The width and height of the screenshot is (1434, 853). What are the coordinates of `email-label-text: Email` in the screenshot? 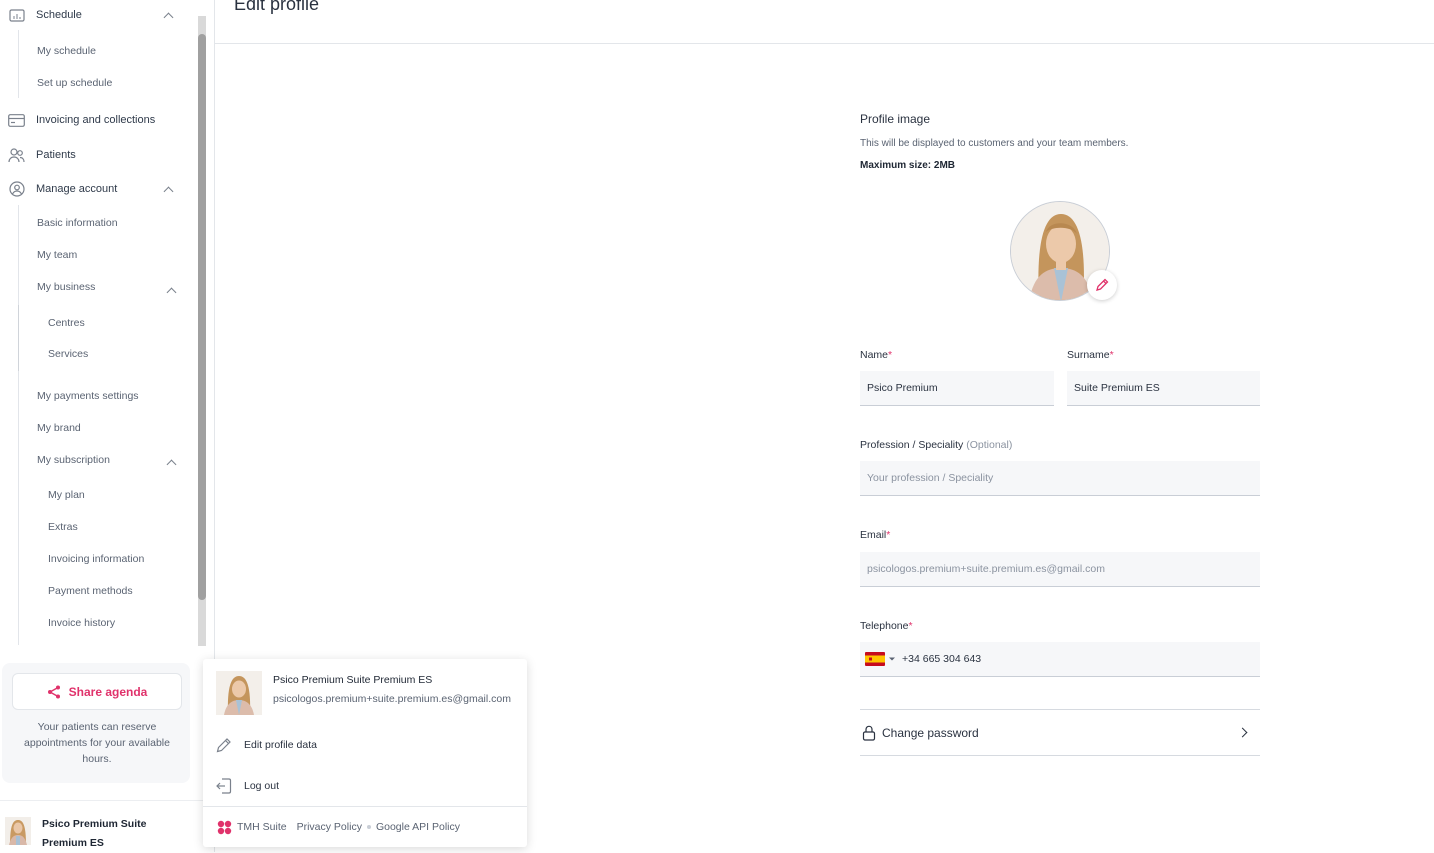 It's located at (873, 535).